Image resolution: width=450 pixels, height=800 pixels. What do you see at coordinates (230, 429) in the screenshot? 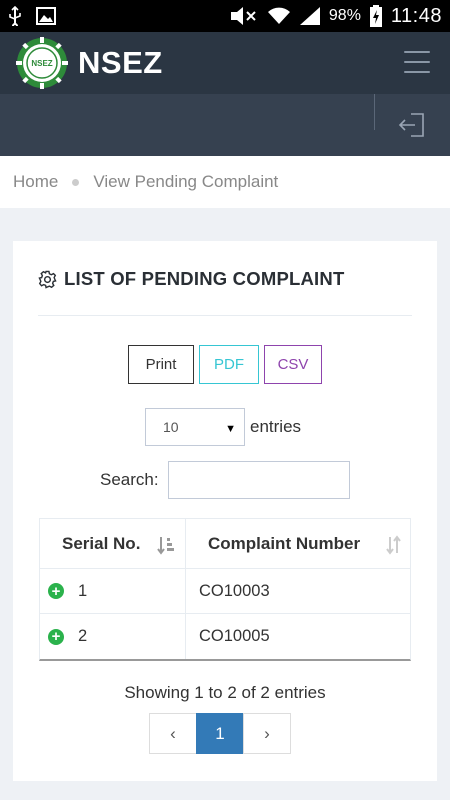
I see `caret-down-icon: ▼` at bounding box center [230, 429].